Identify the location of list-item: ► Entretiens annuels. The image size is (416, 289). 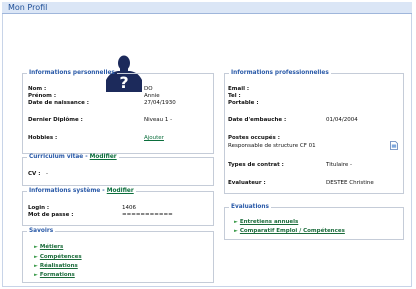
(266, 222).